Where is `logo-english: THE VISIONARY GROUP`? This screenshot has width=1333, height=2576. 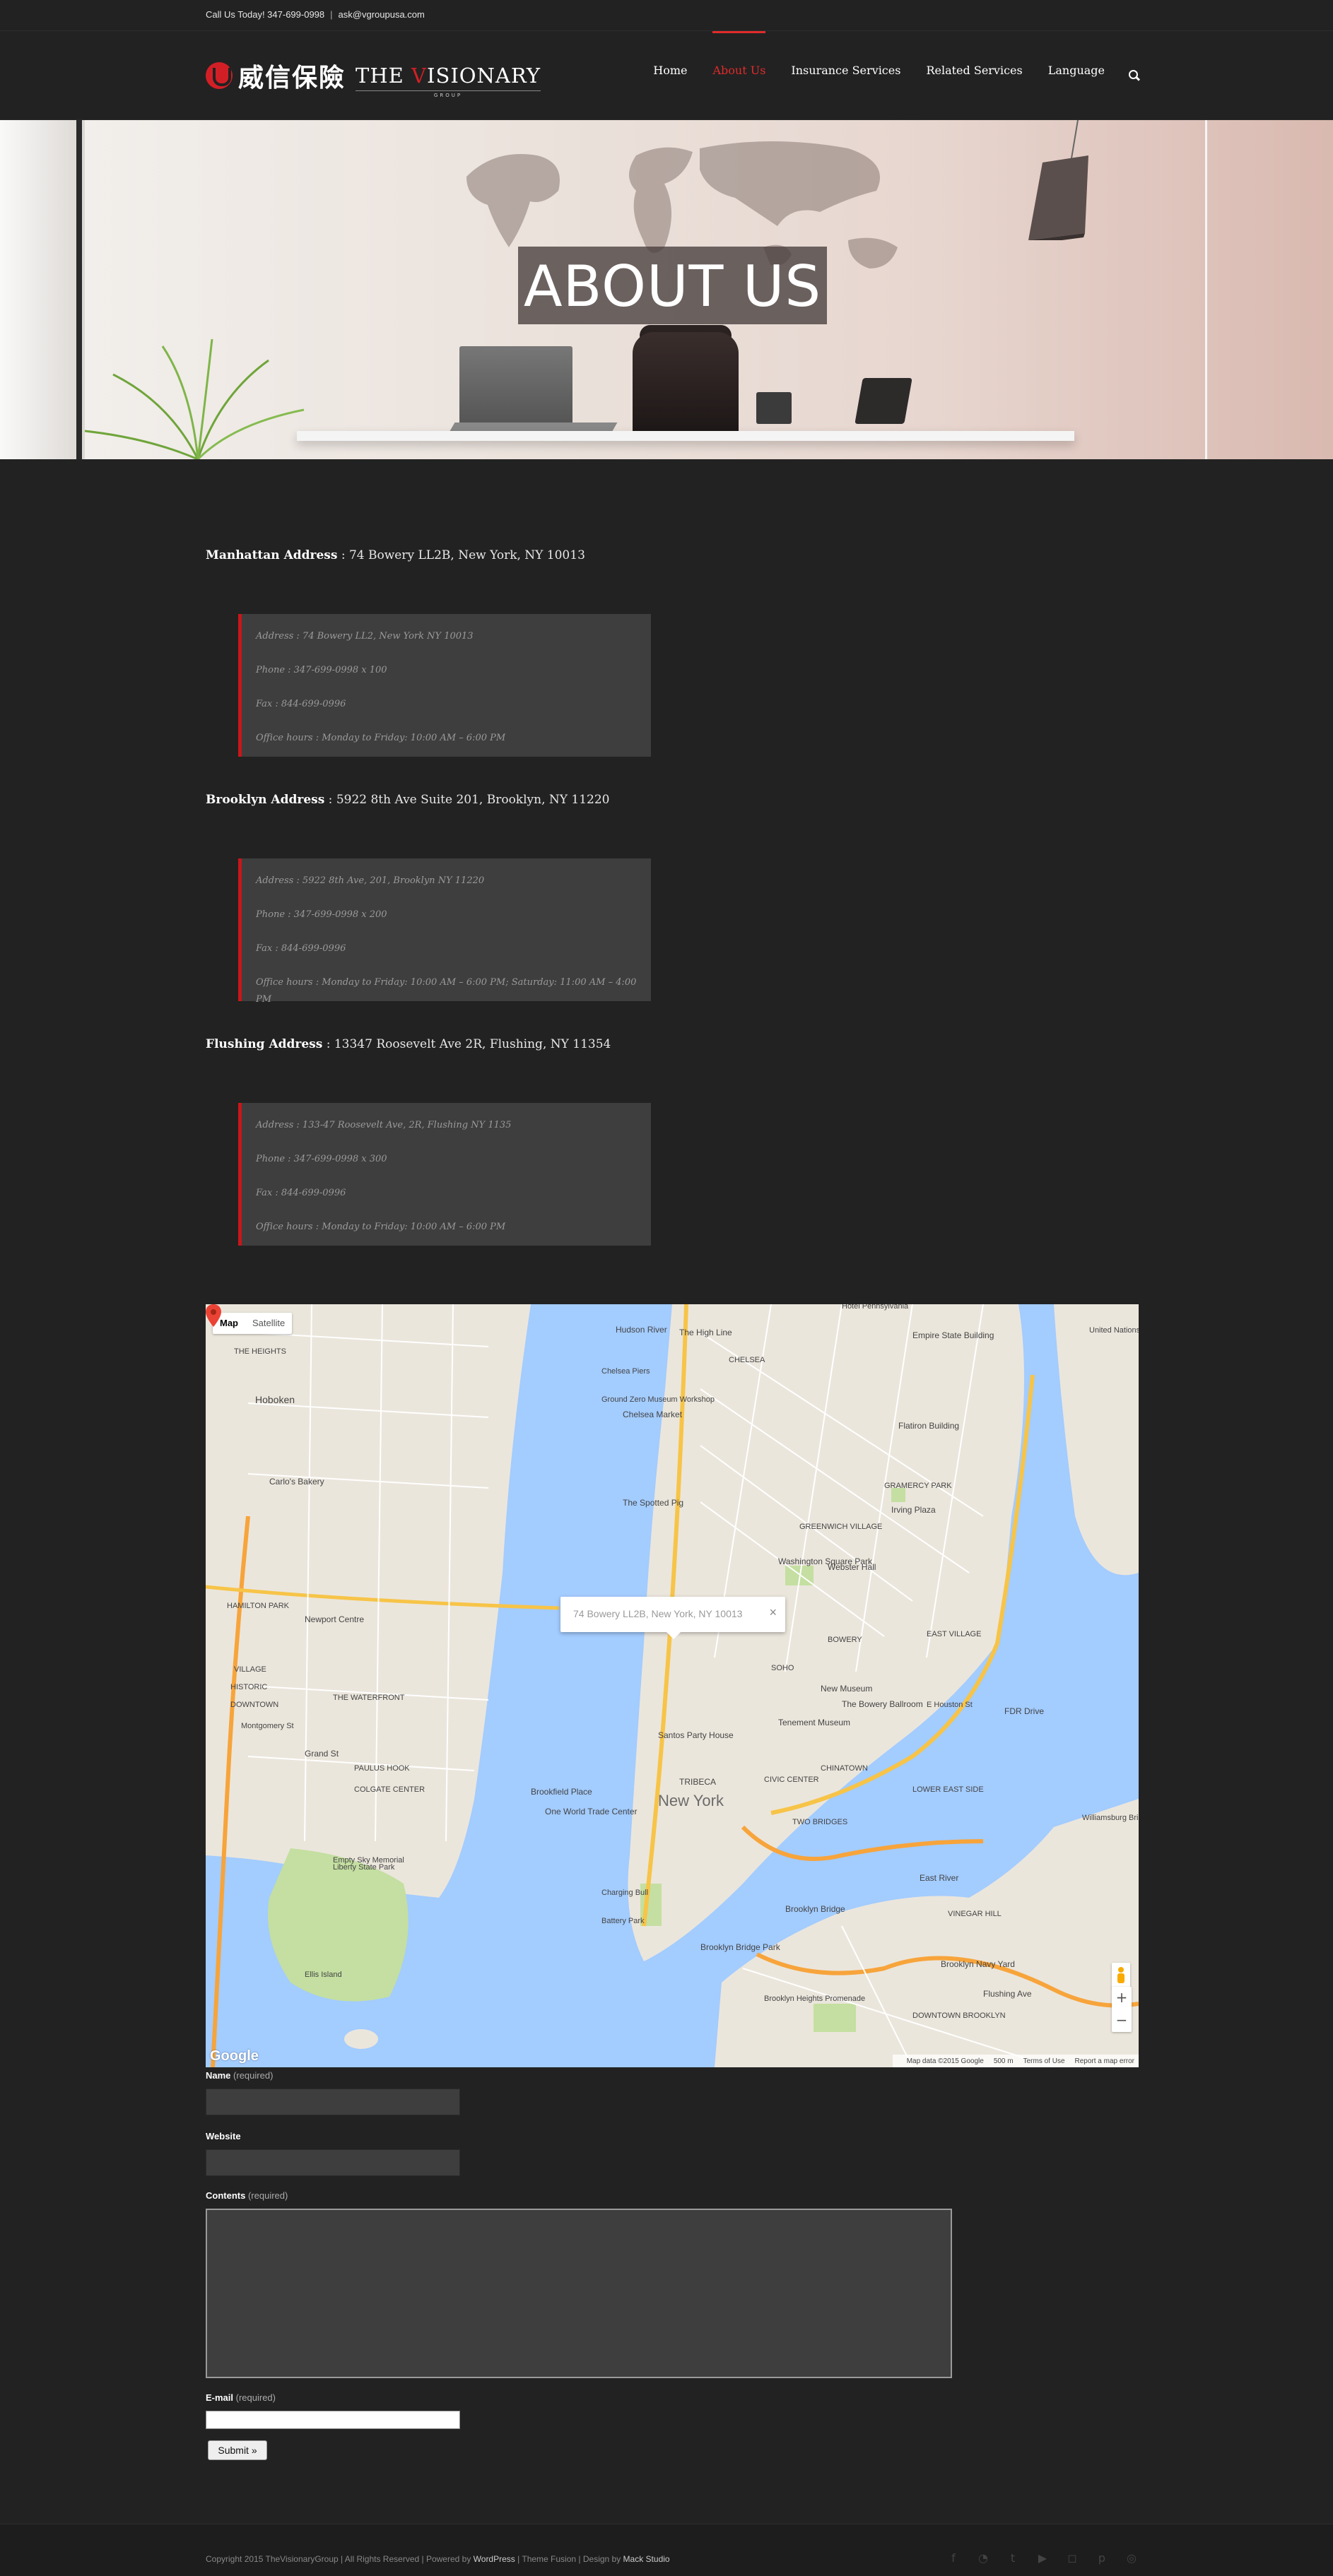
logo-english: THE VISIONARY GROUP is located at coordinates (449, 81).